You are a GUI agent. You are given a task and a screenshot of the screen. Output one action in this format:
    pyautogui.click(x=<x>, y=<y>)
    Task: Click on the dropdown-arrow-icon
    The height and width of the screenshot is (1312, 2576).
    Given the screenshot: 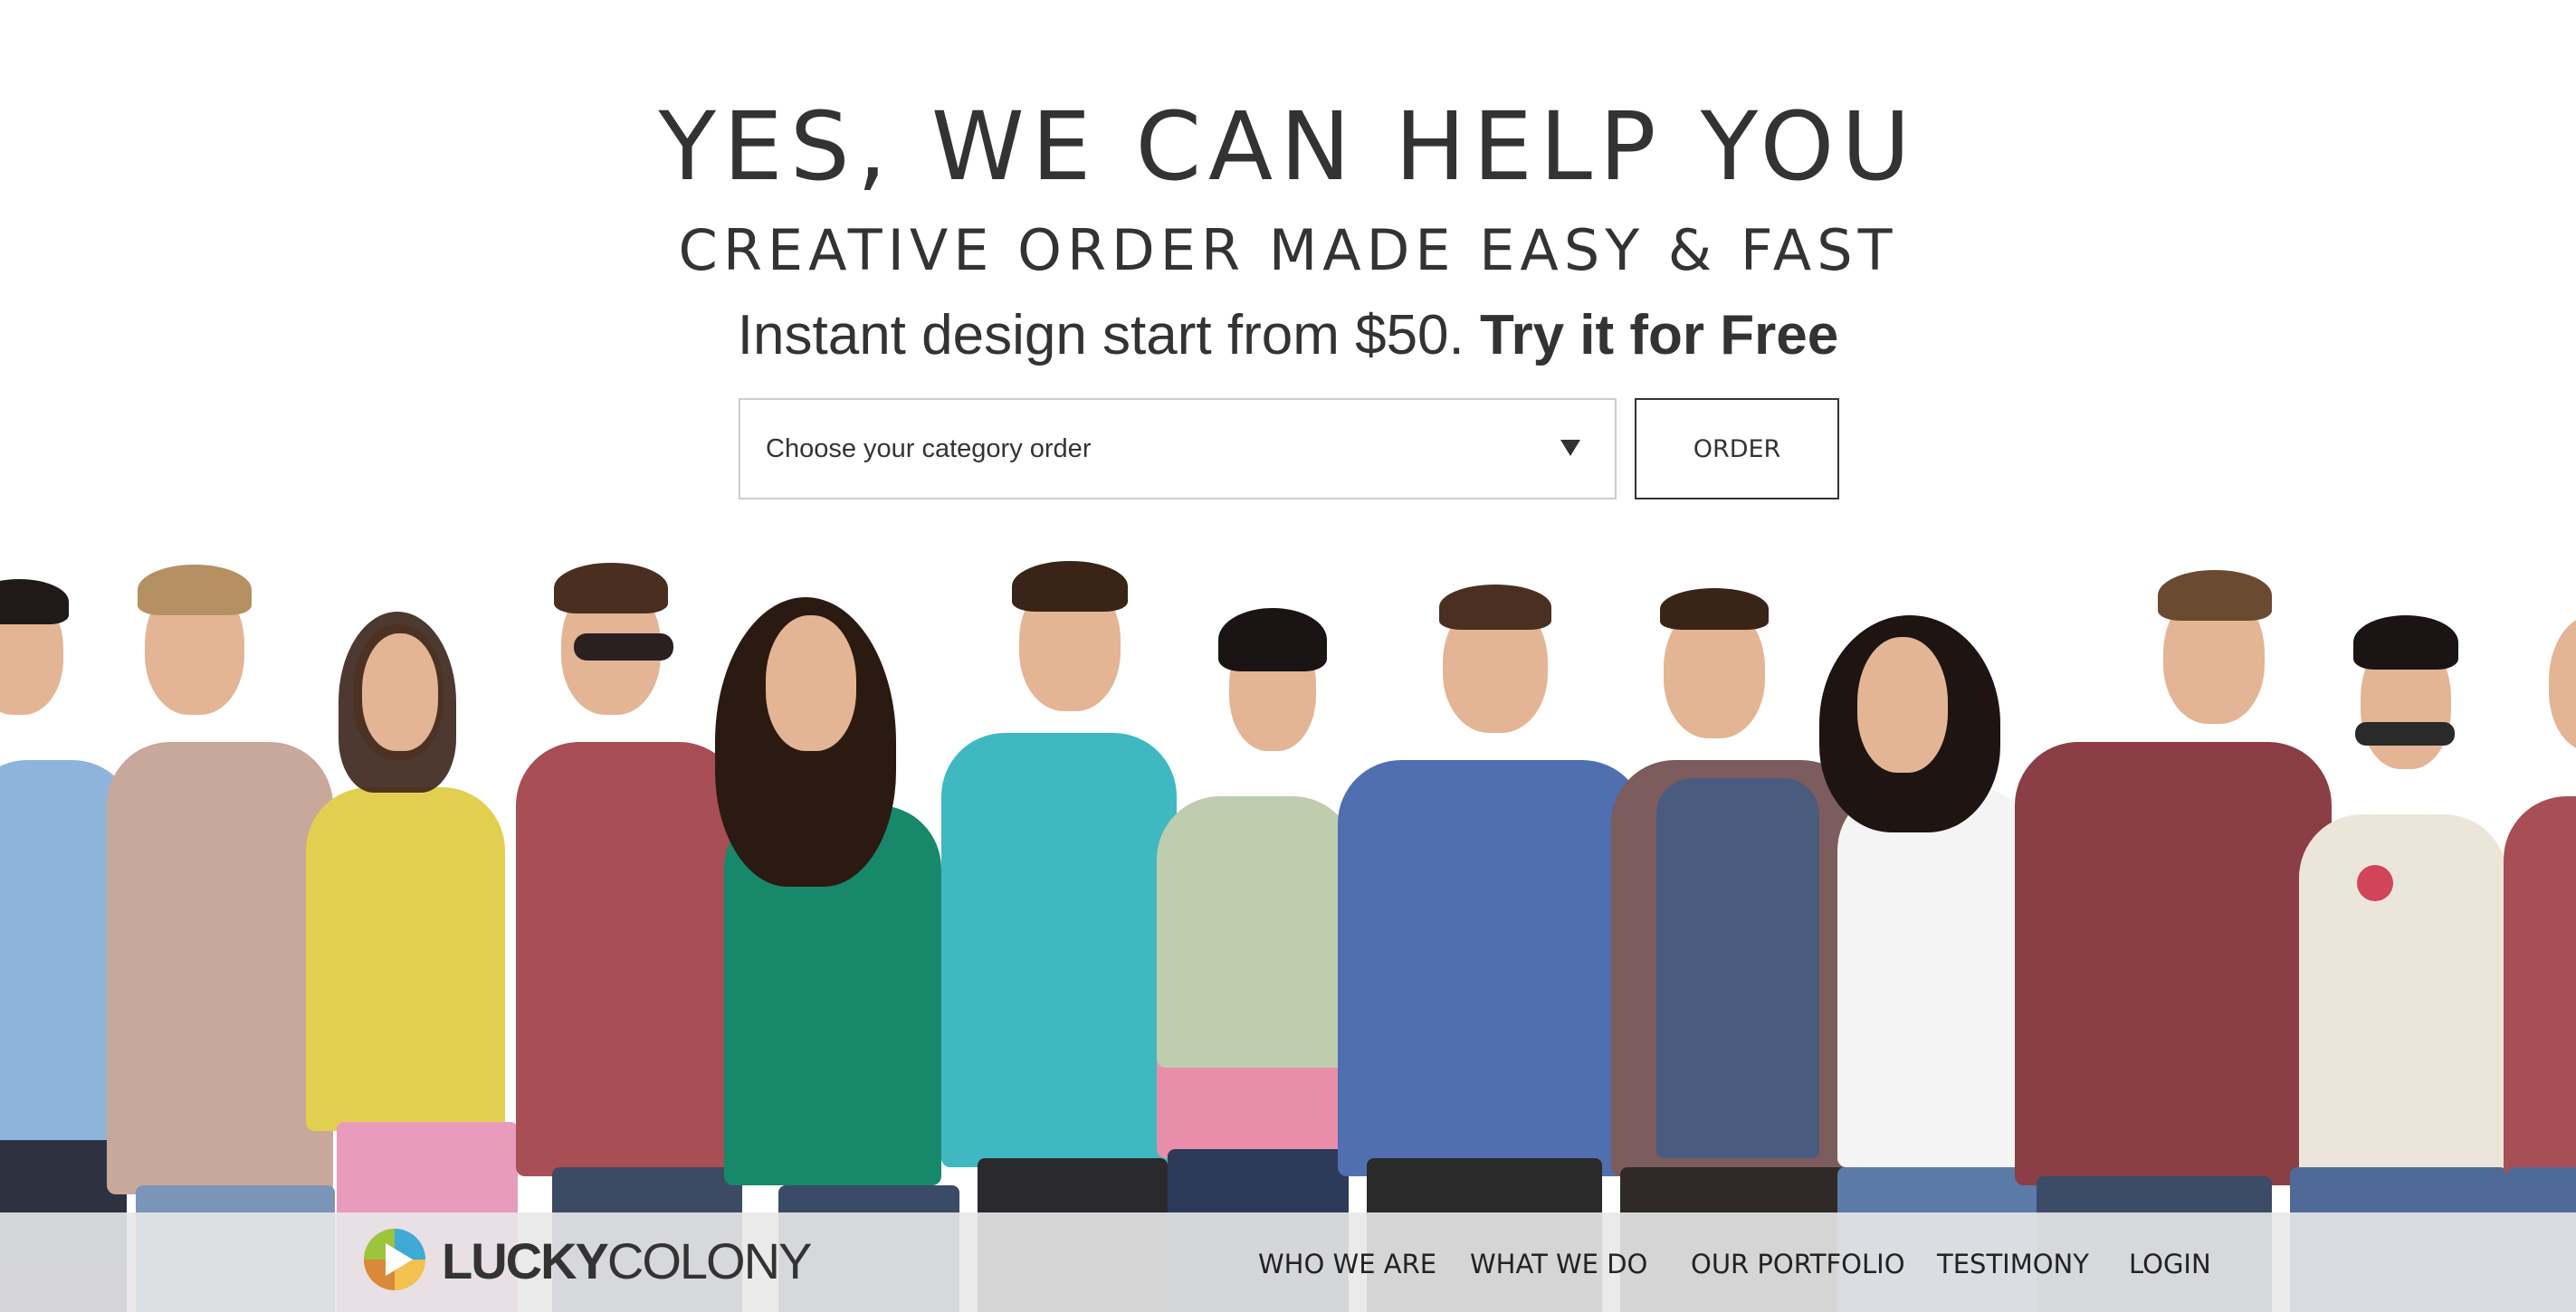 What is the action you would take?
    pyautogui.click(x=1570, y=448)
    